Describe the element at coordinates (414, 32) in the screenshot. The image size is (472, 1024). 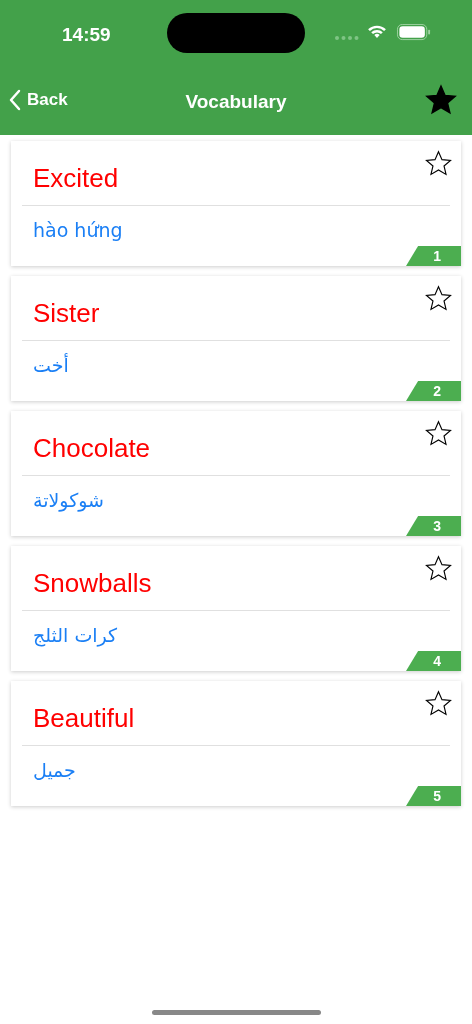
I see `battery-icon` at that location.